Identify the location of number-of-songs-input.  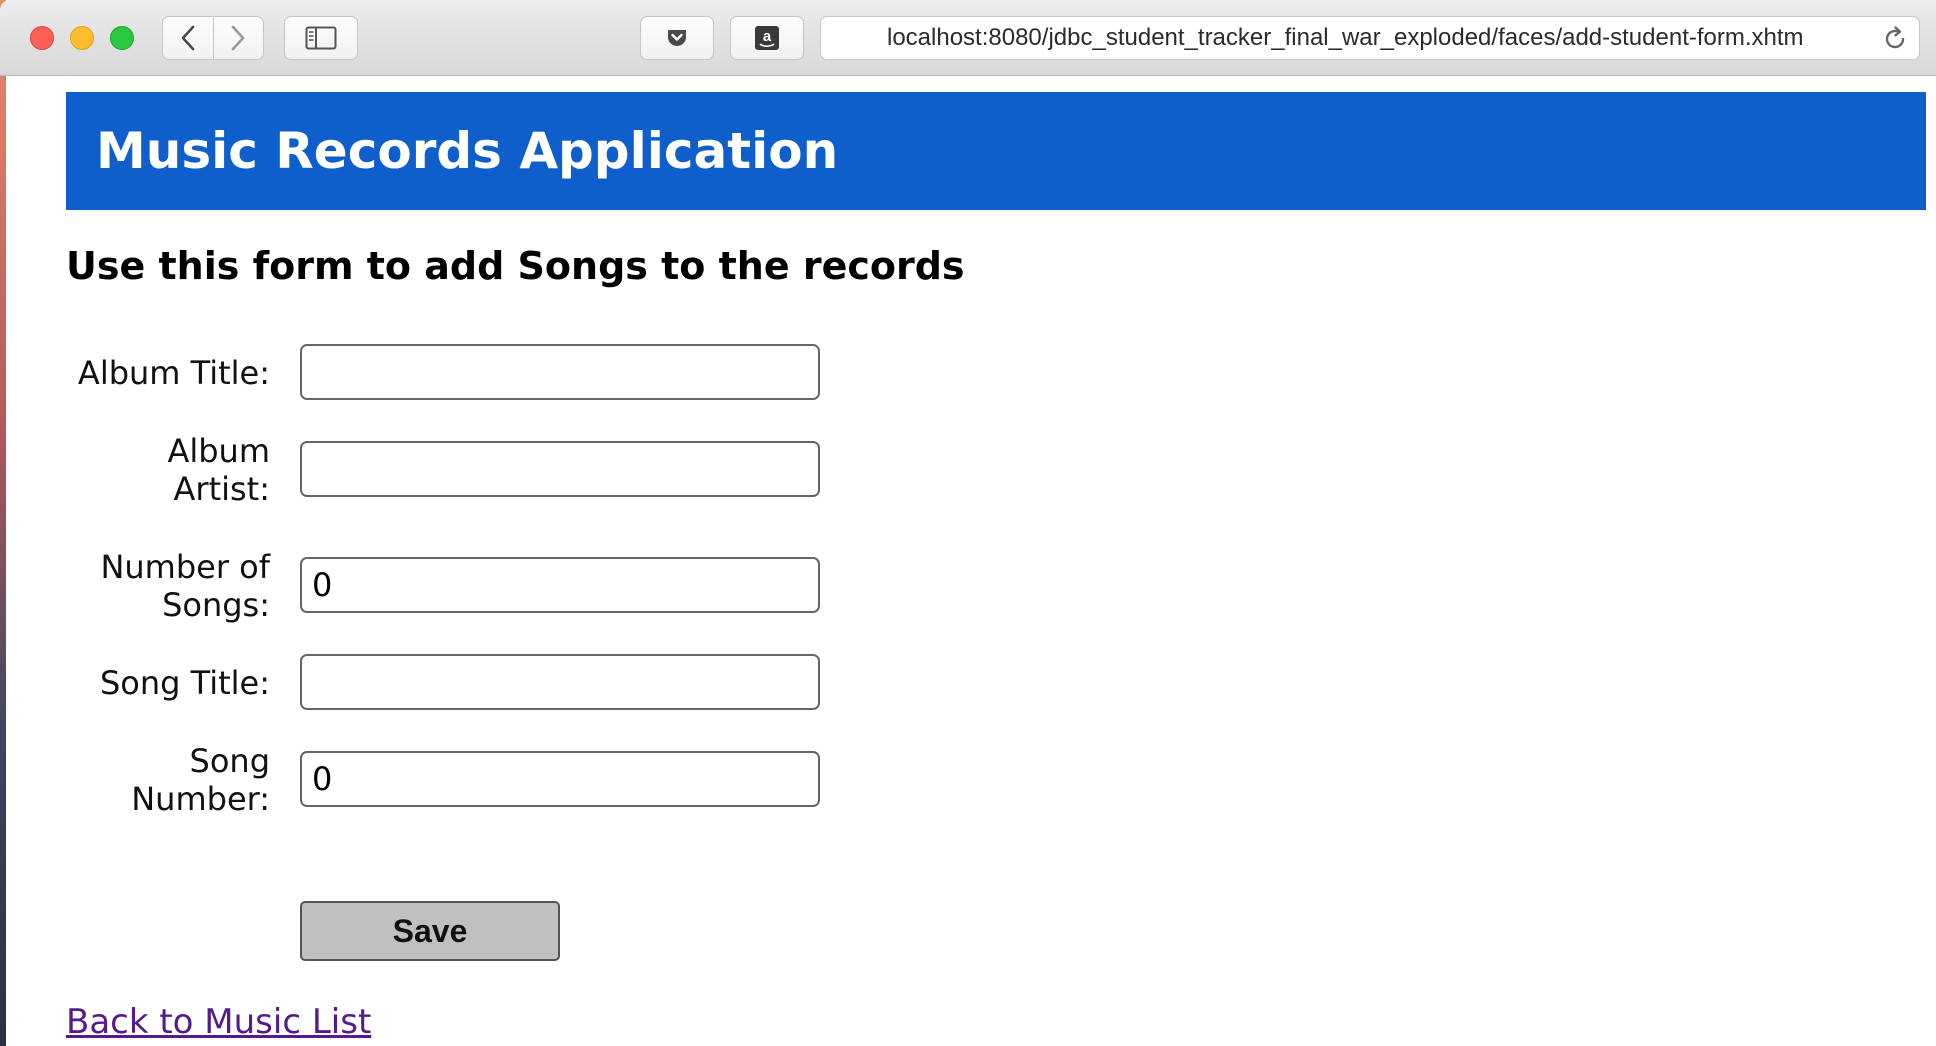
(560, 585).